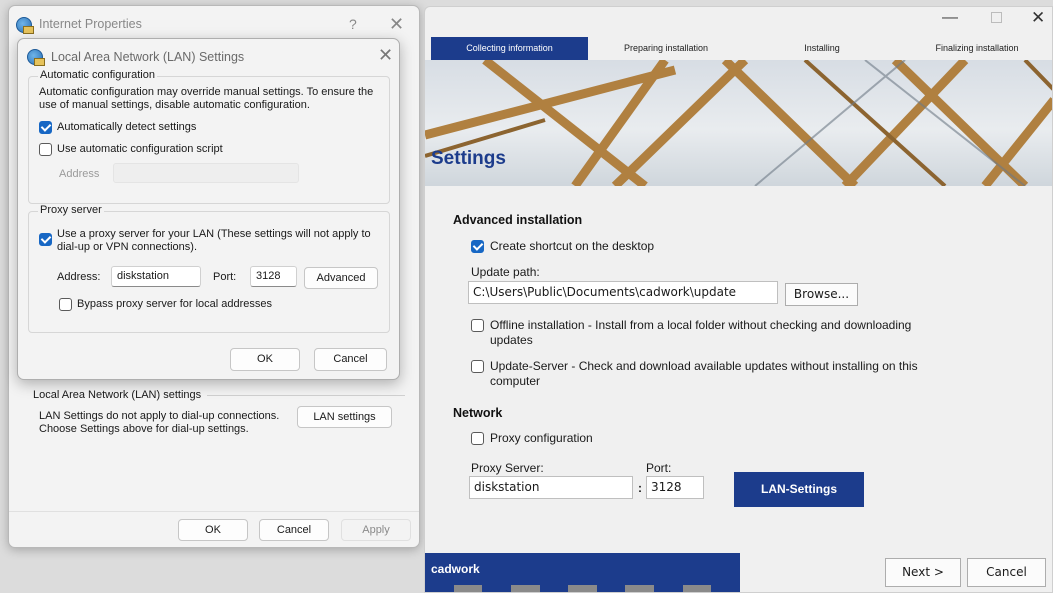 The image size is (1053, 593). I want to click on internet-properties-titlebar: Internet Properties ? ✕, so click(214, 24).